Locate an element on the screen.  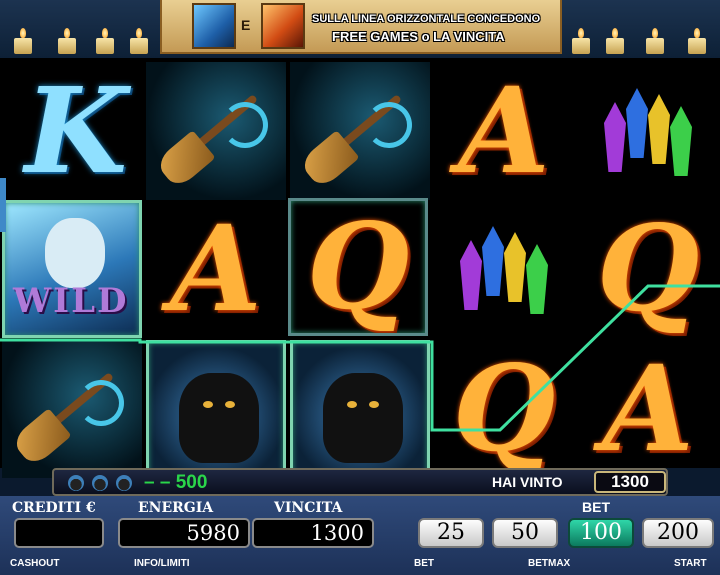
start-button: START is located at coordinates (690, 563).